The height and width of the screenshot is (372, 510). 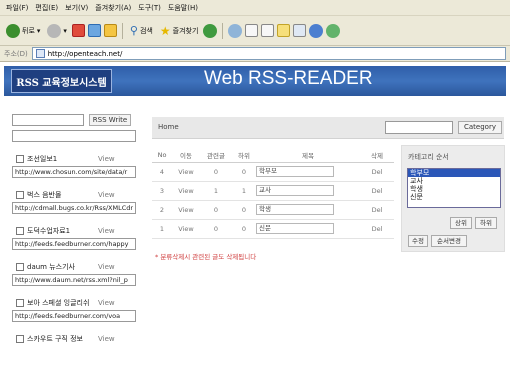 I want to click on menu-tools: 도구(T), so click(x=149, y=8).